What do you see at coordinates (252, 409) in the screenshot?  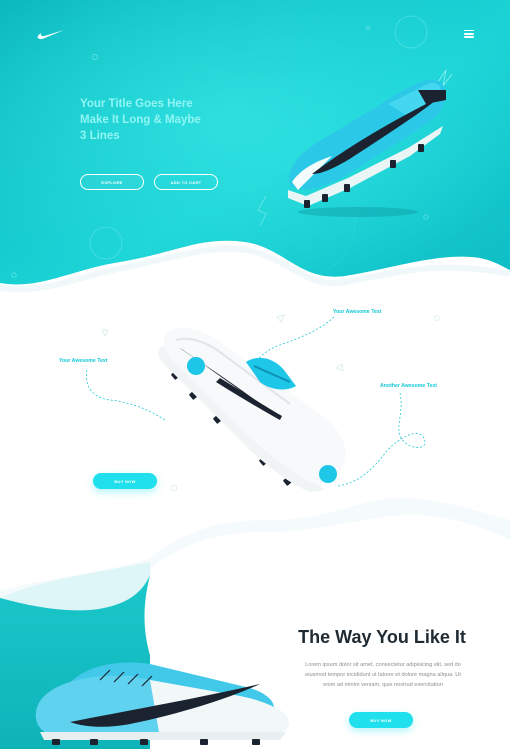 I see `feature-shoe-image` at bounding box center [252, 409].